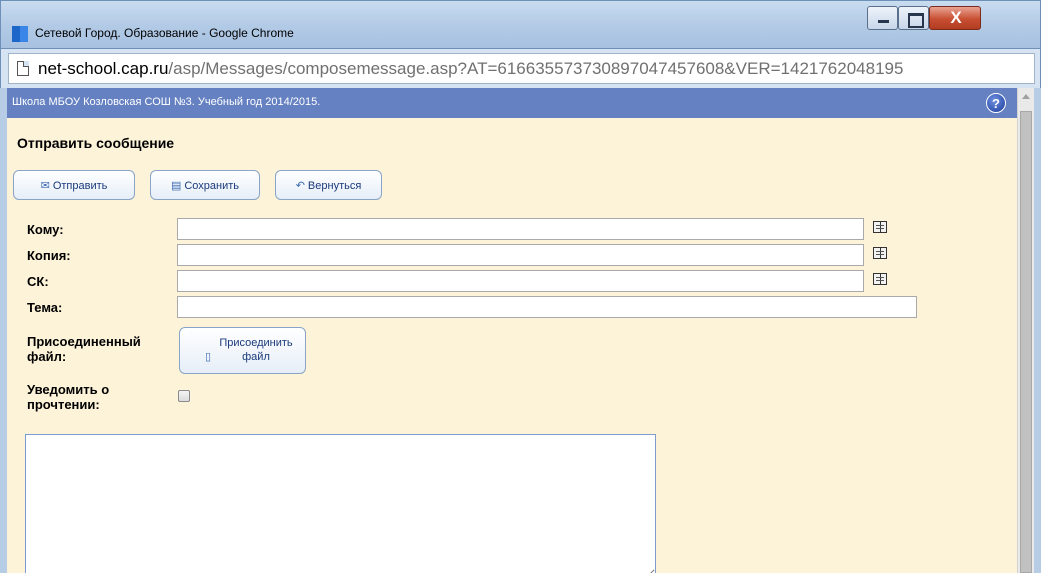 The height and width of the screenshot is (573, 1041). What do you see at coordinates (23, 68) in the screenshot?
I see `page-icon` at bounding box center [23, 68].